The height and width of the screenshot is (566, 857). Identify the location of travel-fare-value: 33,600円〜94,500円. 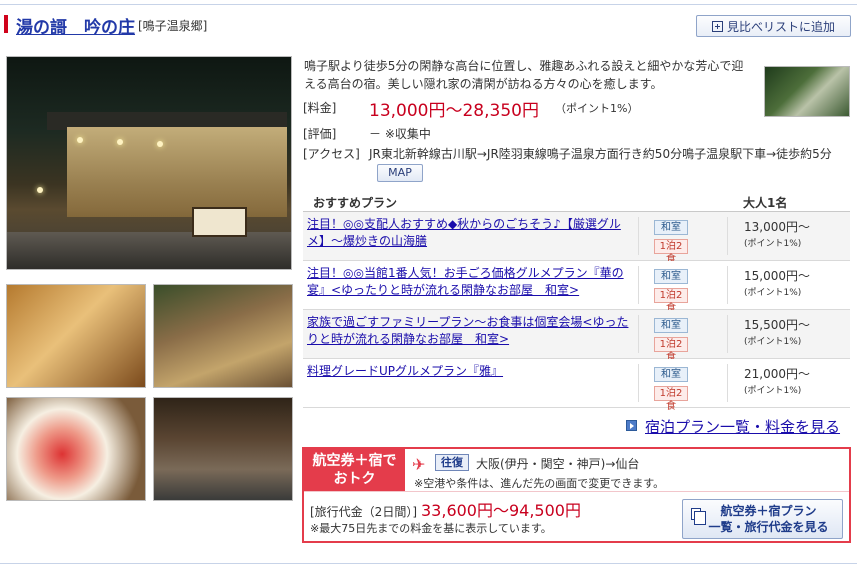
(501, 510).